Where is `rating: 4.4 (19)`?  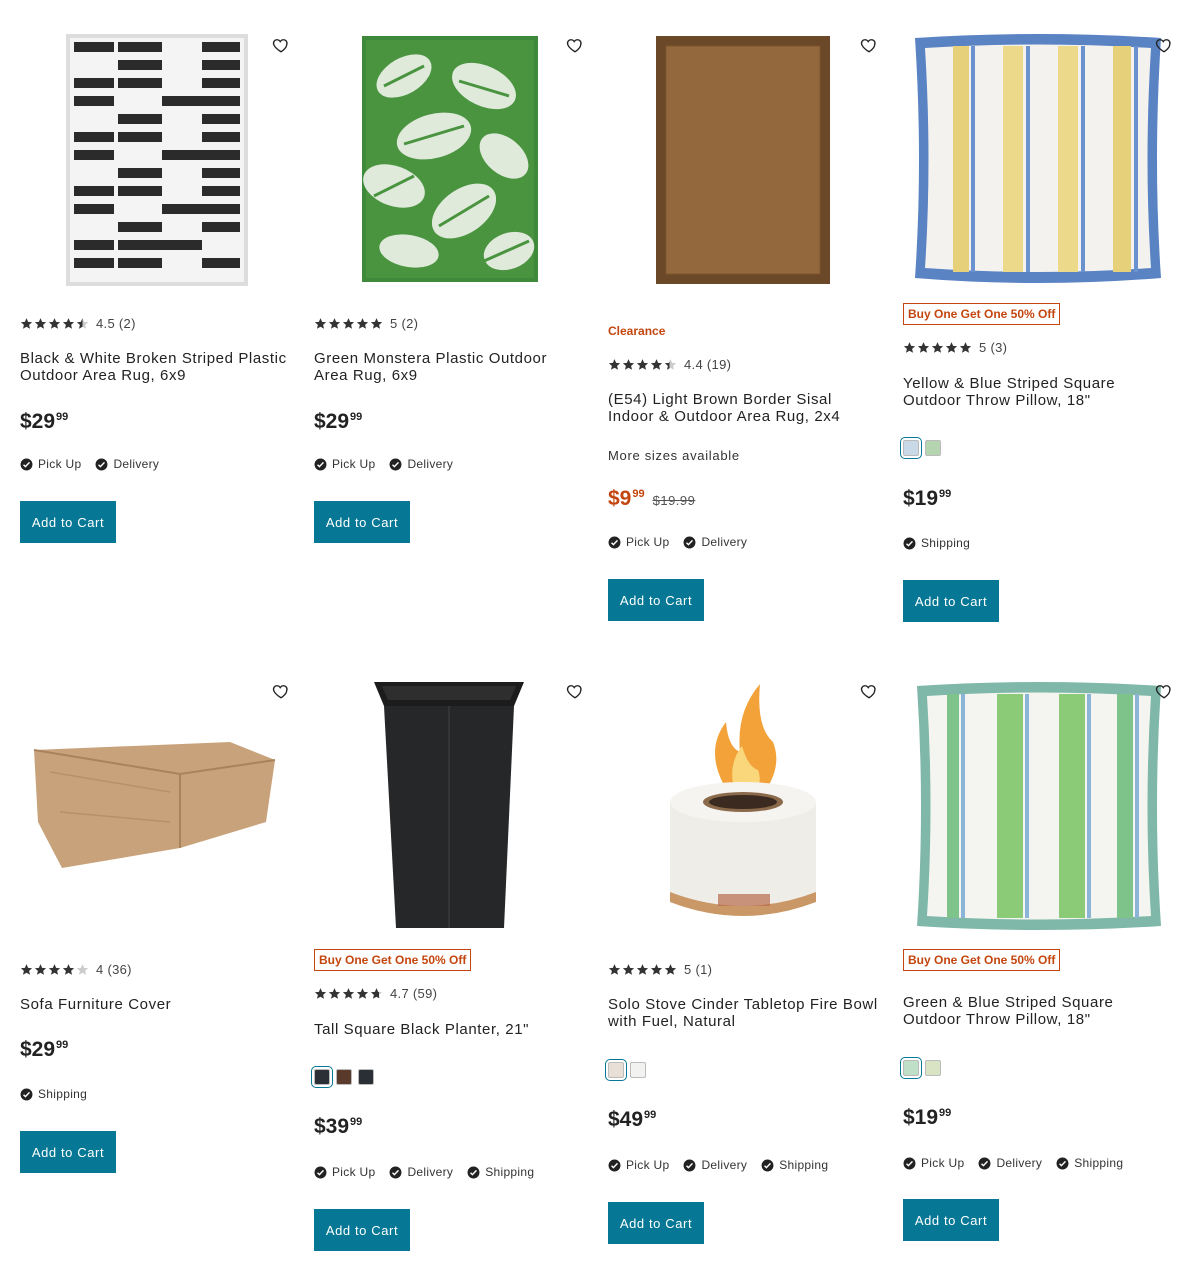
rating: 4.4 (19) is located at coordinates (669, 364).